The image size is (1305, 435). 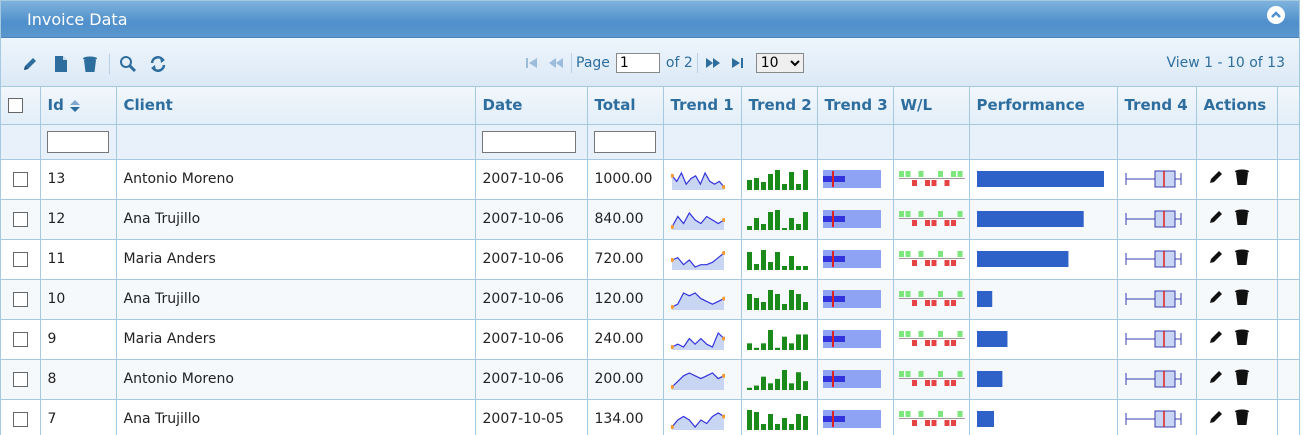 I want to click on col-header-trend3: Trend 3, so click(x=855, y=106).